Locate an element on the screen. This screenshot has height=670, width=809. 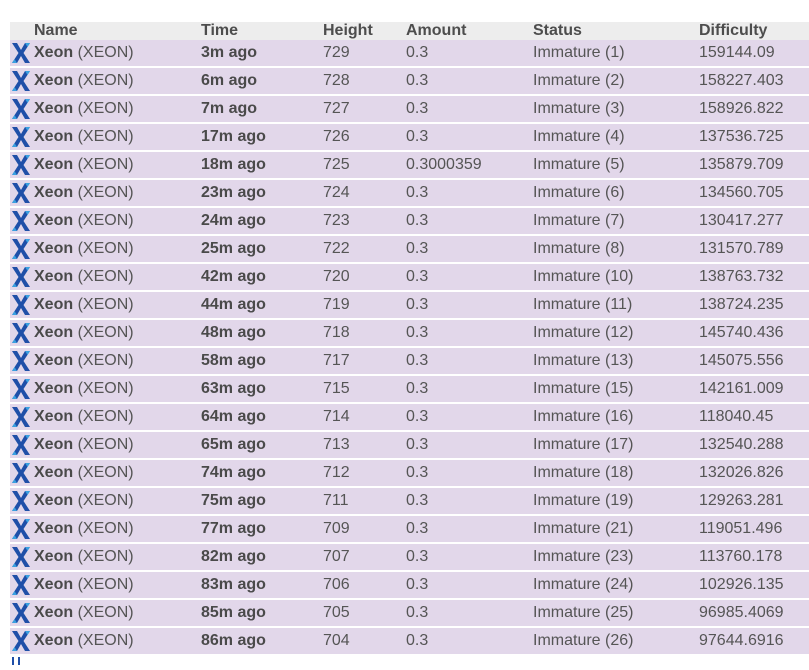
height-cell: 707 is located at coordinates (364, 558).